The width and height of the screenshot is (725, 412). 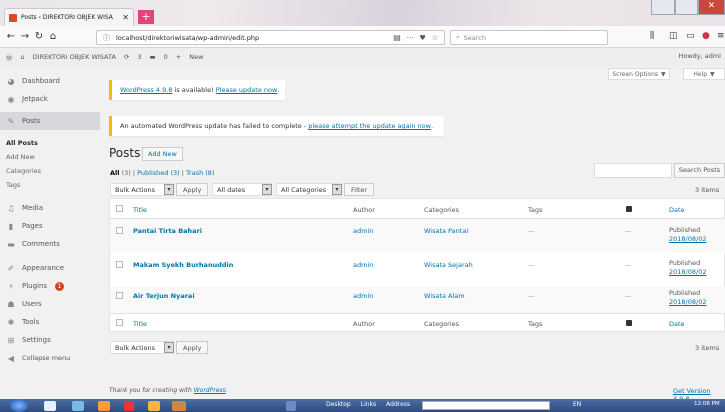 I want to click on sidebar-item-jetpack: ◉ Jetpack, so click(x=50, y=99).